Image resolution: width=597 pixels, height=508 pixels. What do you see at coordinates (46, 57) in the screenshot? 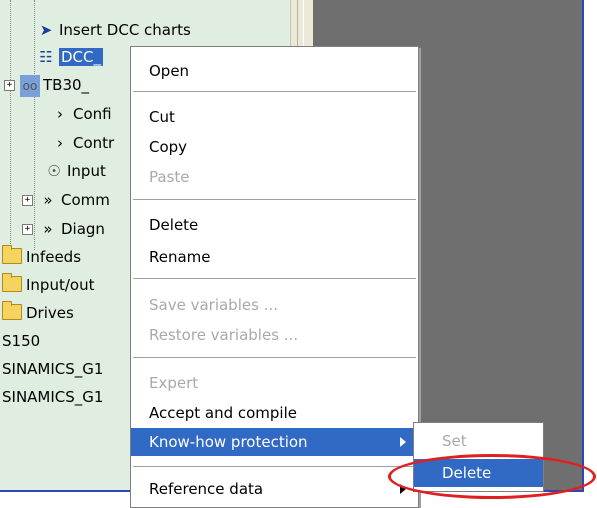
I see `dcc-chart-icon: ☷` at bounding box center [46, 57].